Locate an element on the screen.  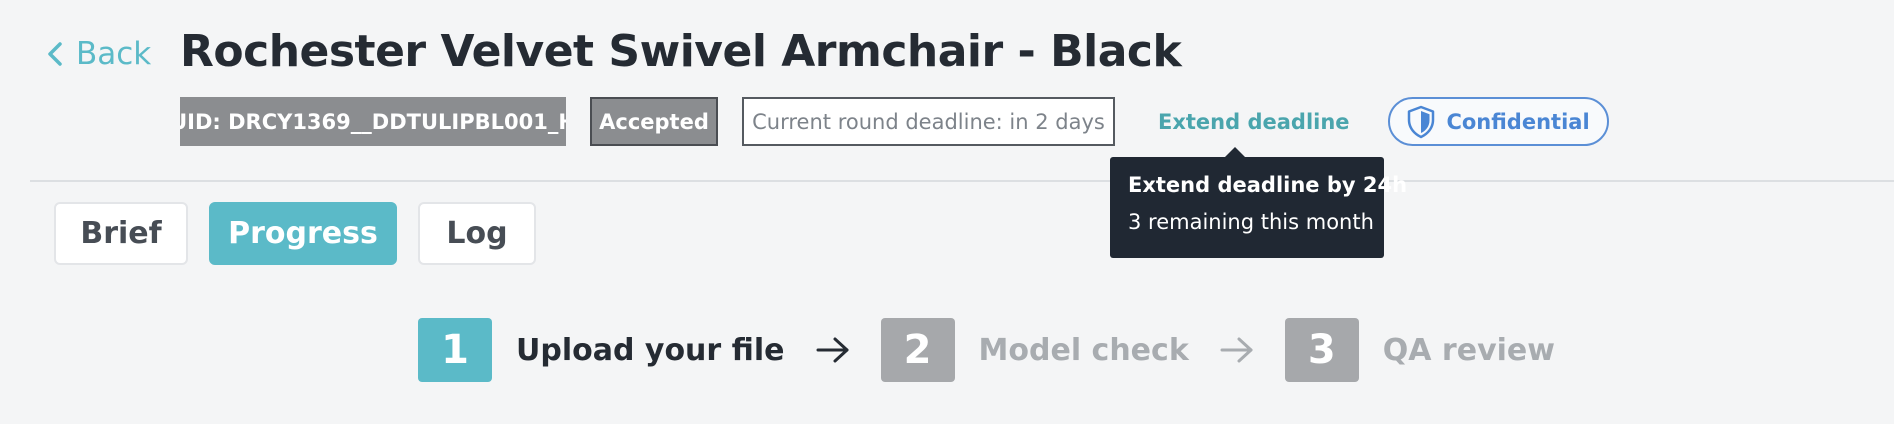
shield-icon is located at coordinates (1421, 121).